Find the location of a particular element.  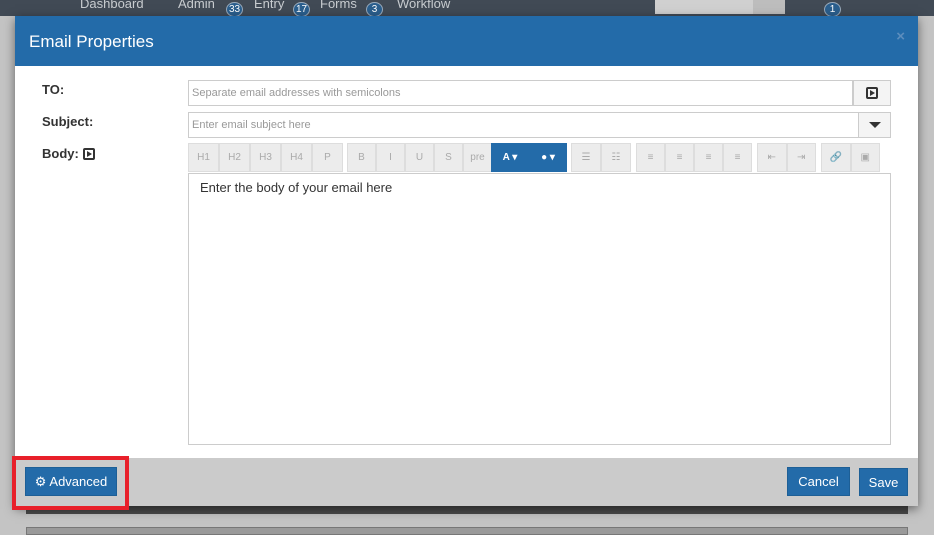

bold-button: B is located at coordinates (361, 157).